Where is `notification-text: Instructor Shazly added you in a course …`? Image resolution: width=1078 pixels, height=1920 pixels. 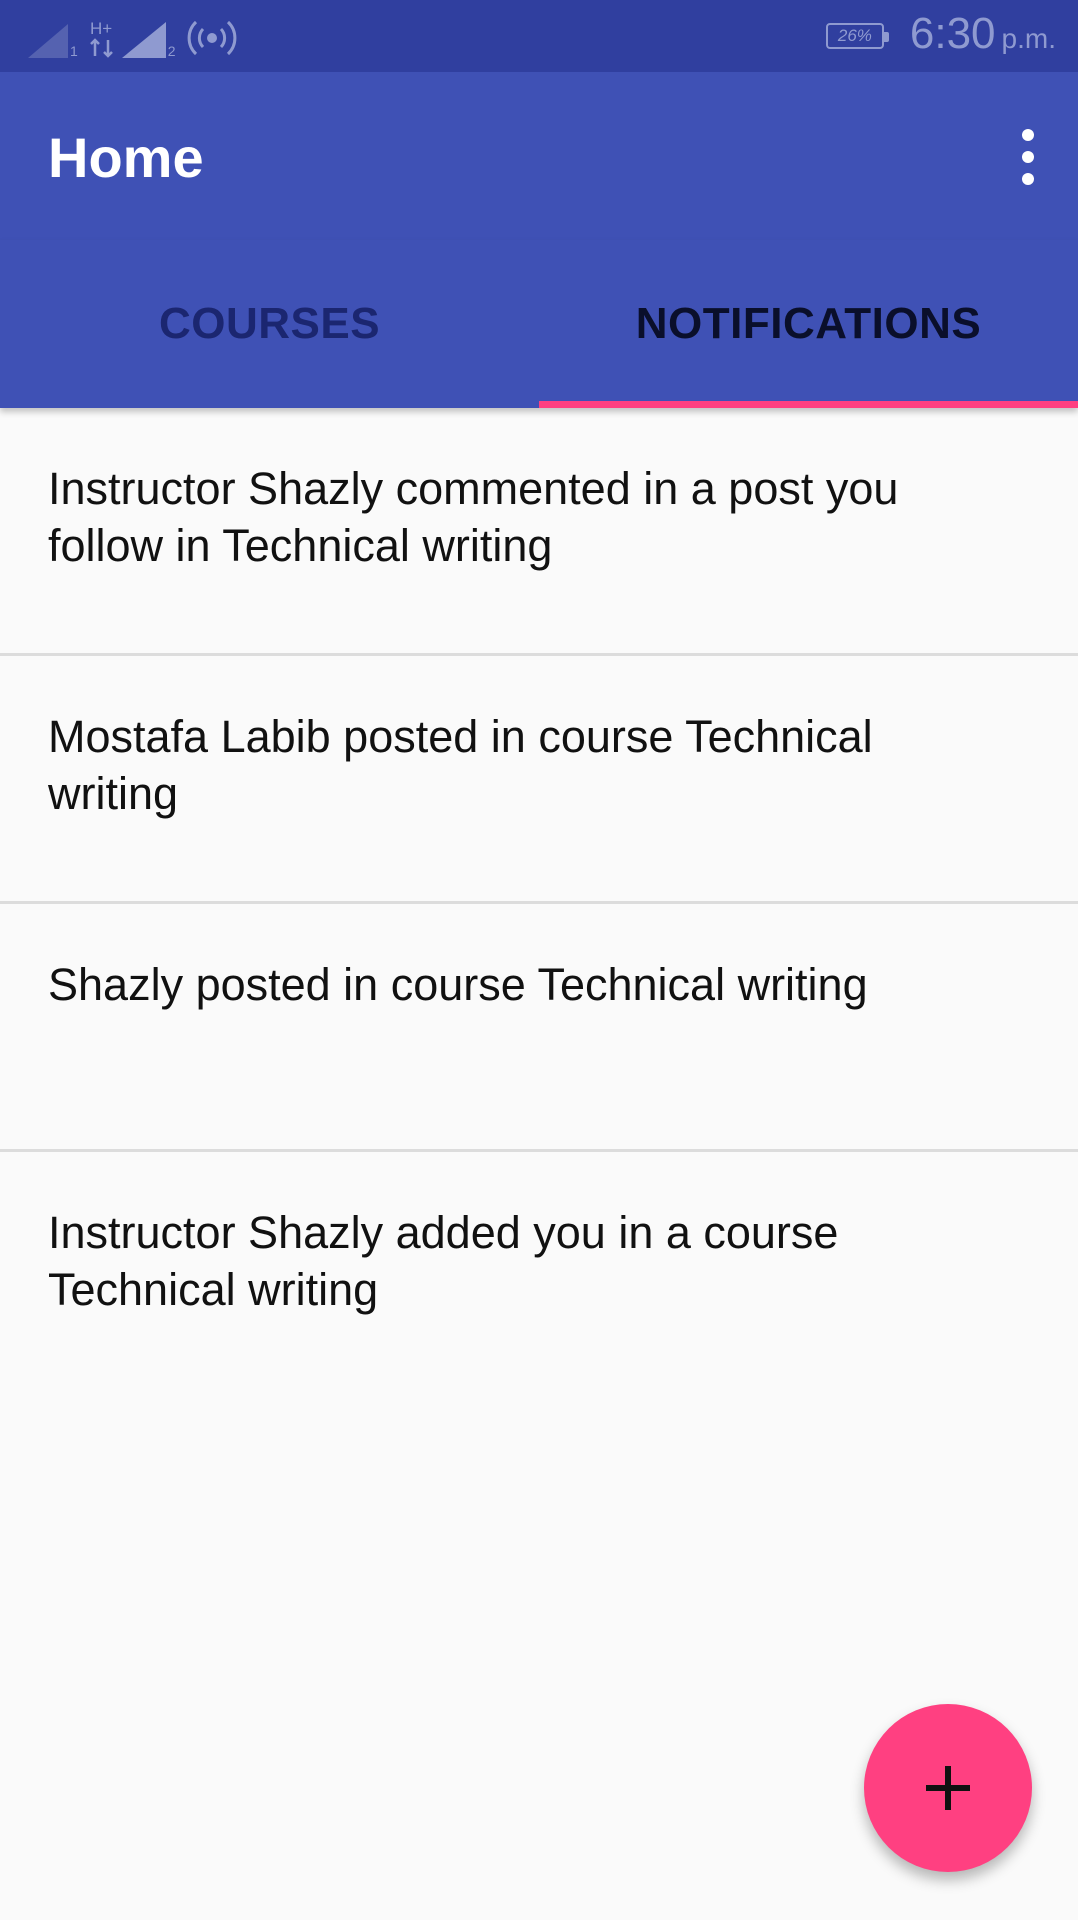
notification-text: Instructor Shazly added you in a course … is located at coordinates (443, 1261).